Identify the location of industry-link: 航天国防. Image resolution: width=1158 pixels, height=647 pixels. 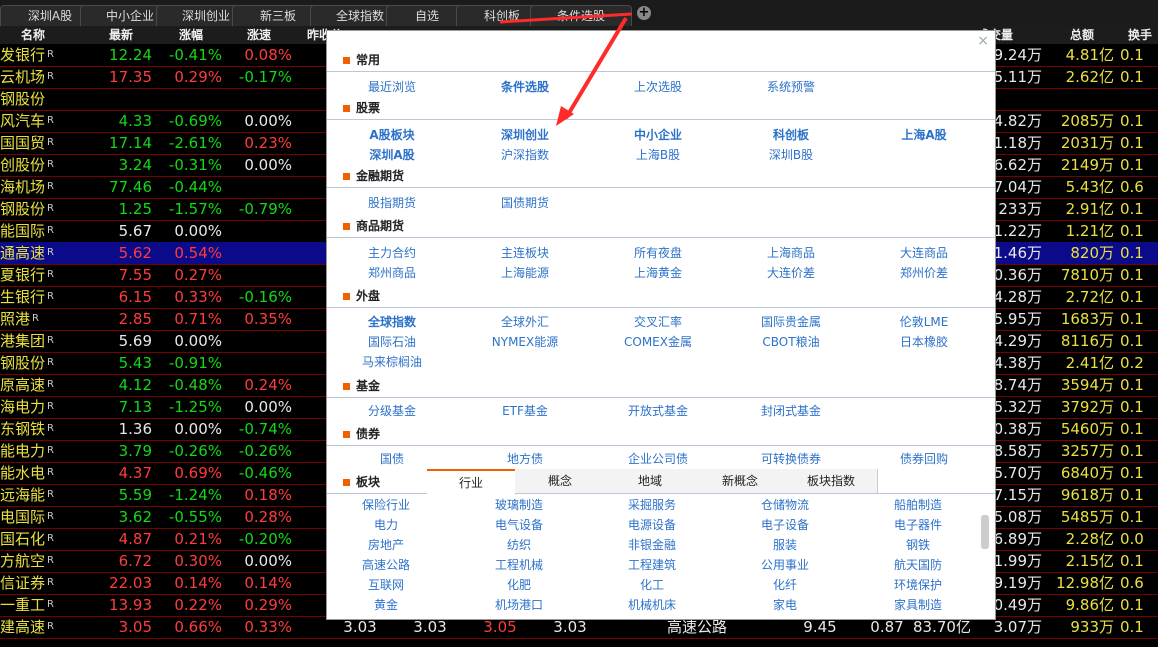
(918, 565).